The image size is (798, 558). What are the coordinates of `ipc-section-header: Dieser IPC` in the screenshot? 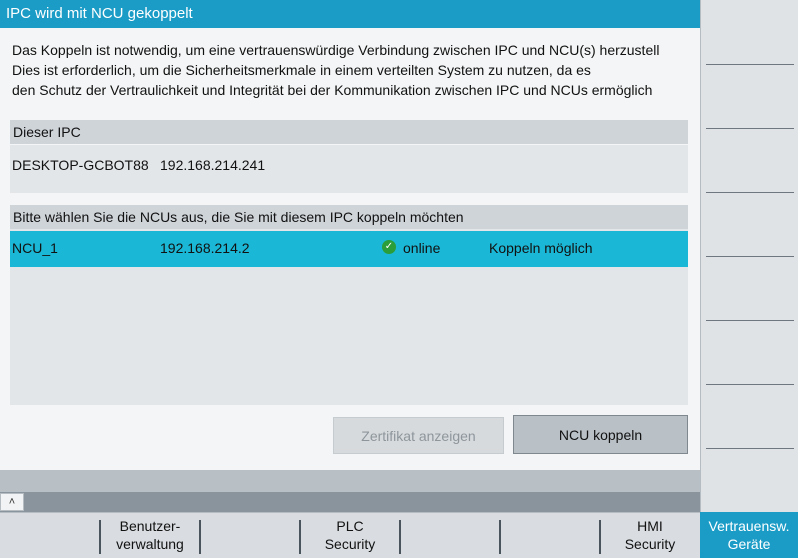 It's located at (349, 132).